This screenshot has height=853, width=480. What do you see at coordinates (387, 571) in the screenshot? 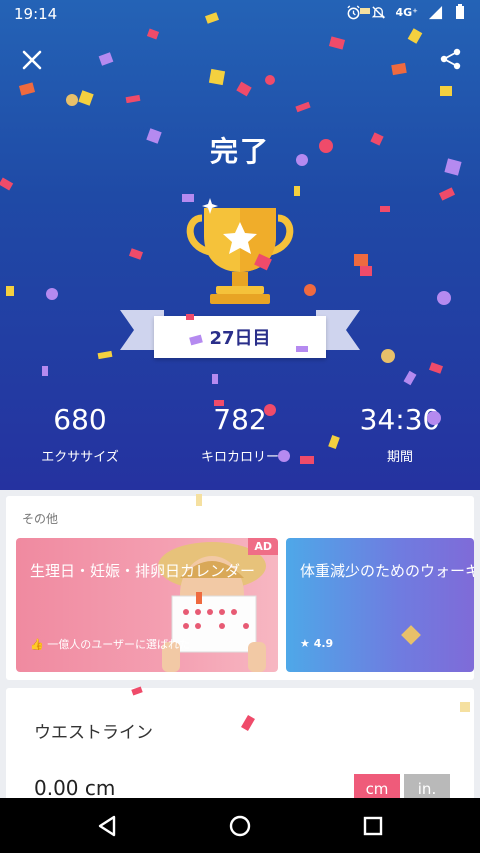
I see `promo-title: 体重減少のためのウォーキング` at bounding box center [387, 571].